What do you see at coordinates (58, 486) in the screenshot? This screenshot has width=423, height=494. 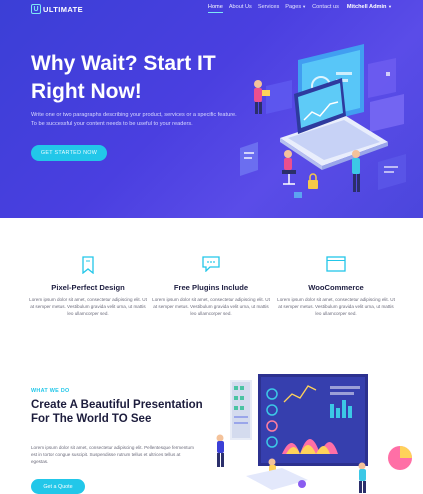 I see `get-a-quote-button: Get a Quote` at bounding box center [58, 486].